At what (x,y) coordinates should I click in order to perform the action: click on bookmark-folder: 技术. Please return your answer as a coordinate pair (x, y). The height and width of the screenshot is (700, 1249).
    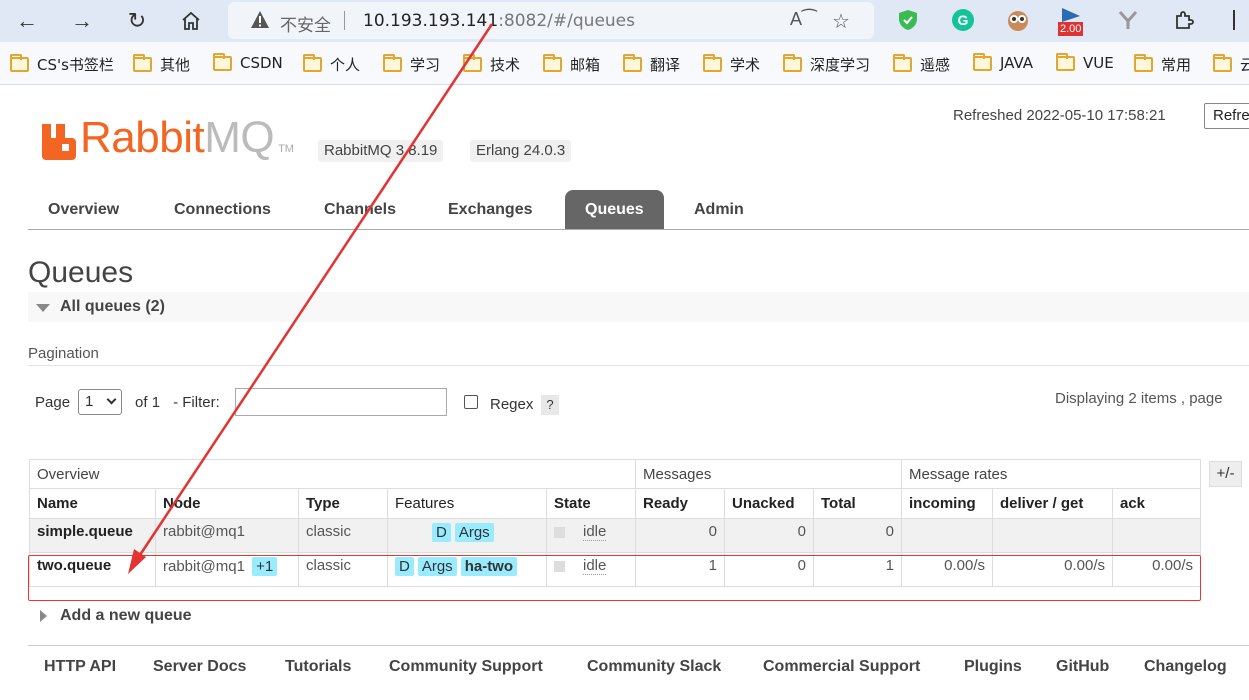
    Looking at the image, I should click on (491, 64).